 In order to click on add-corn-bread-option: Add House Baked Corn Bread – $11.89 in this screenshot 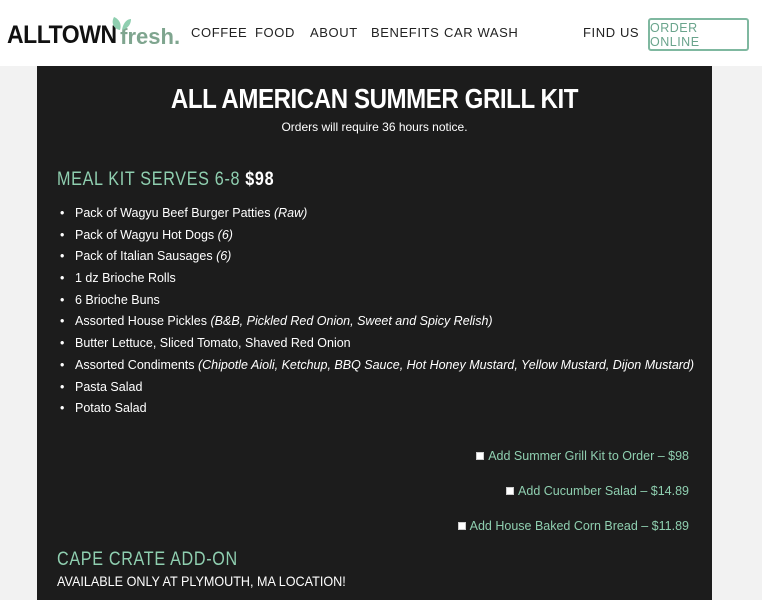, I will do `click(573, 526)`.